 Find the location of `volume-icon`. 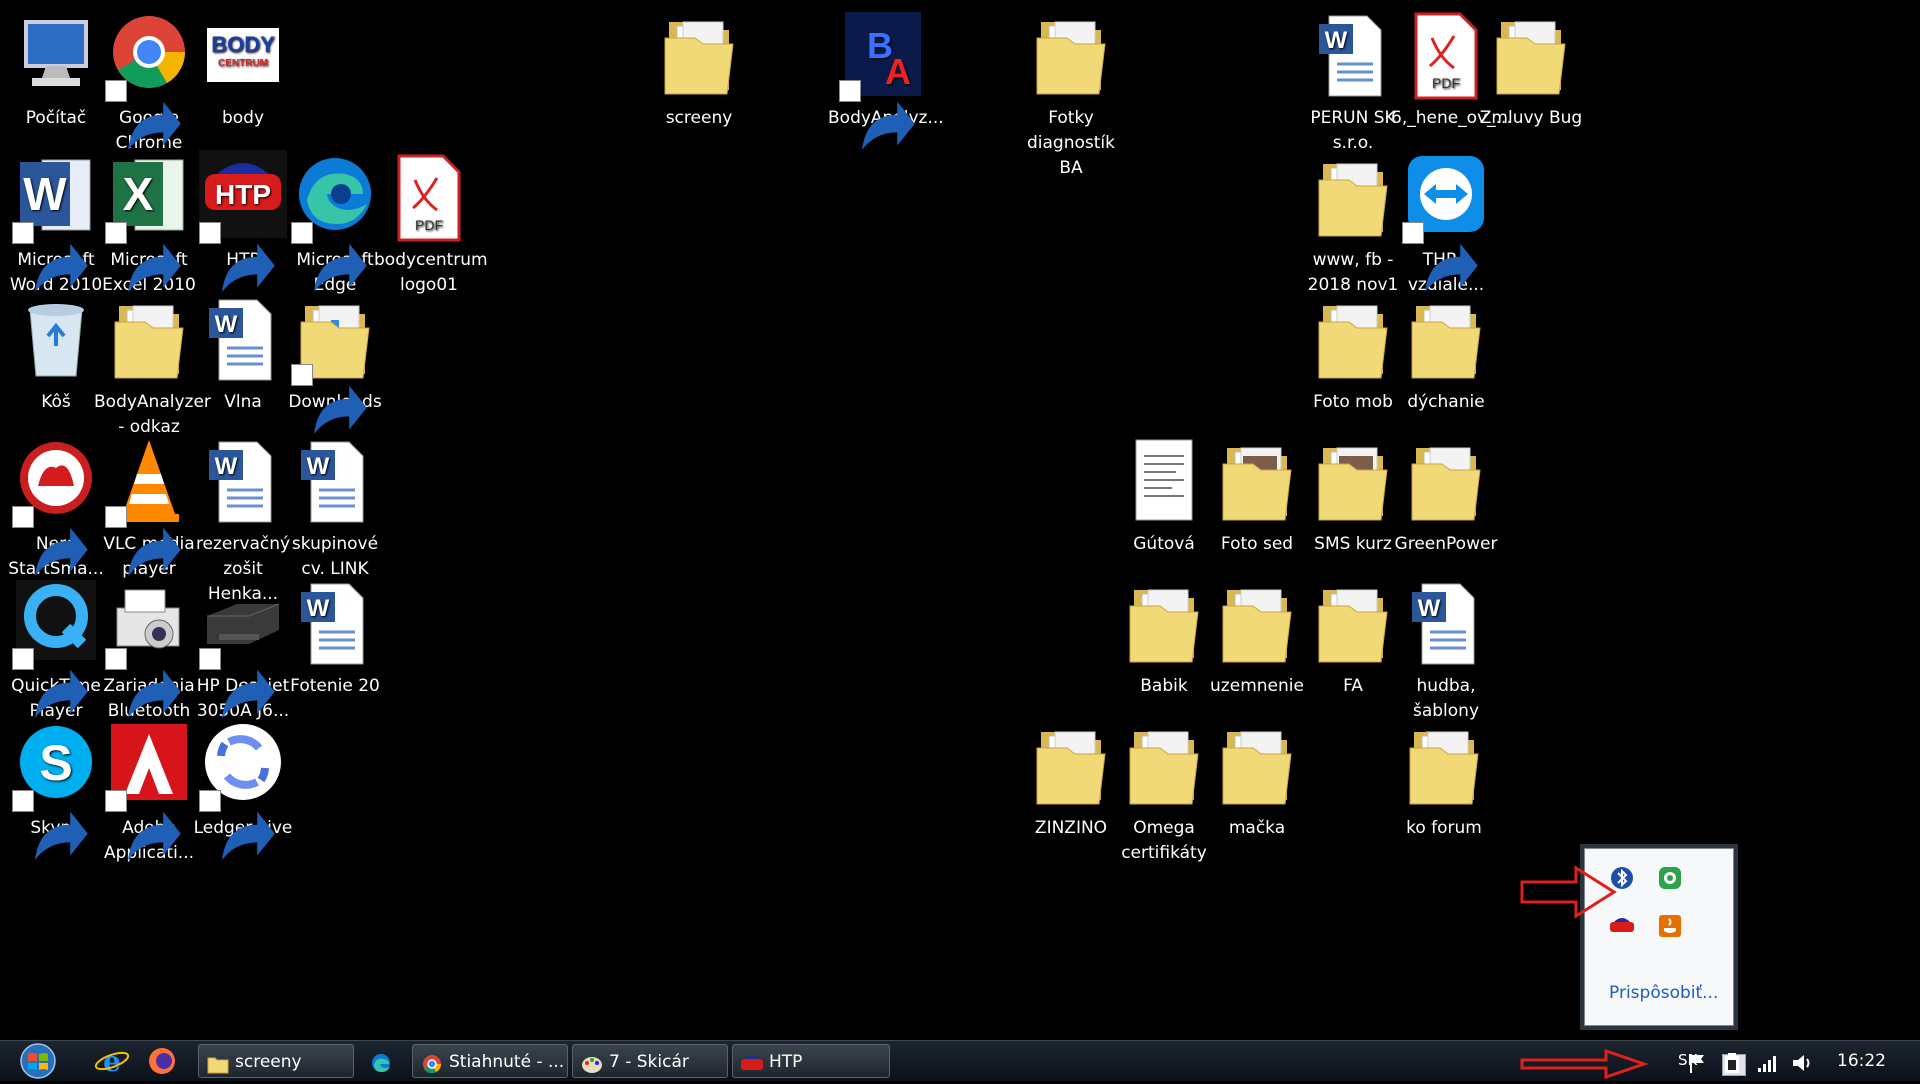

volume-icon is located at coordinates (1802, 1063).